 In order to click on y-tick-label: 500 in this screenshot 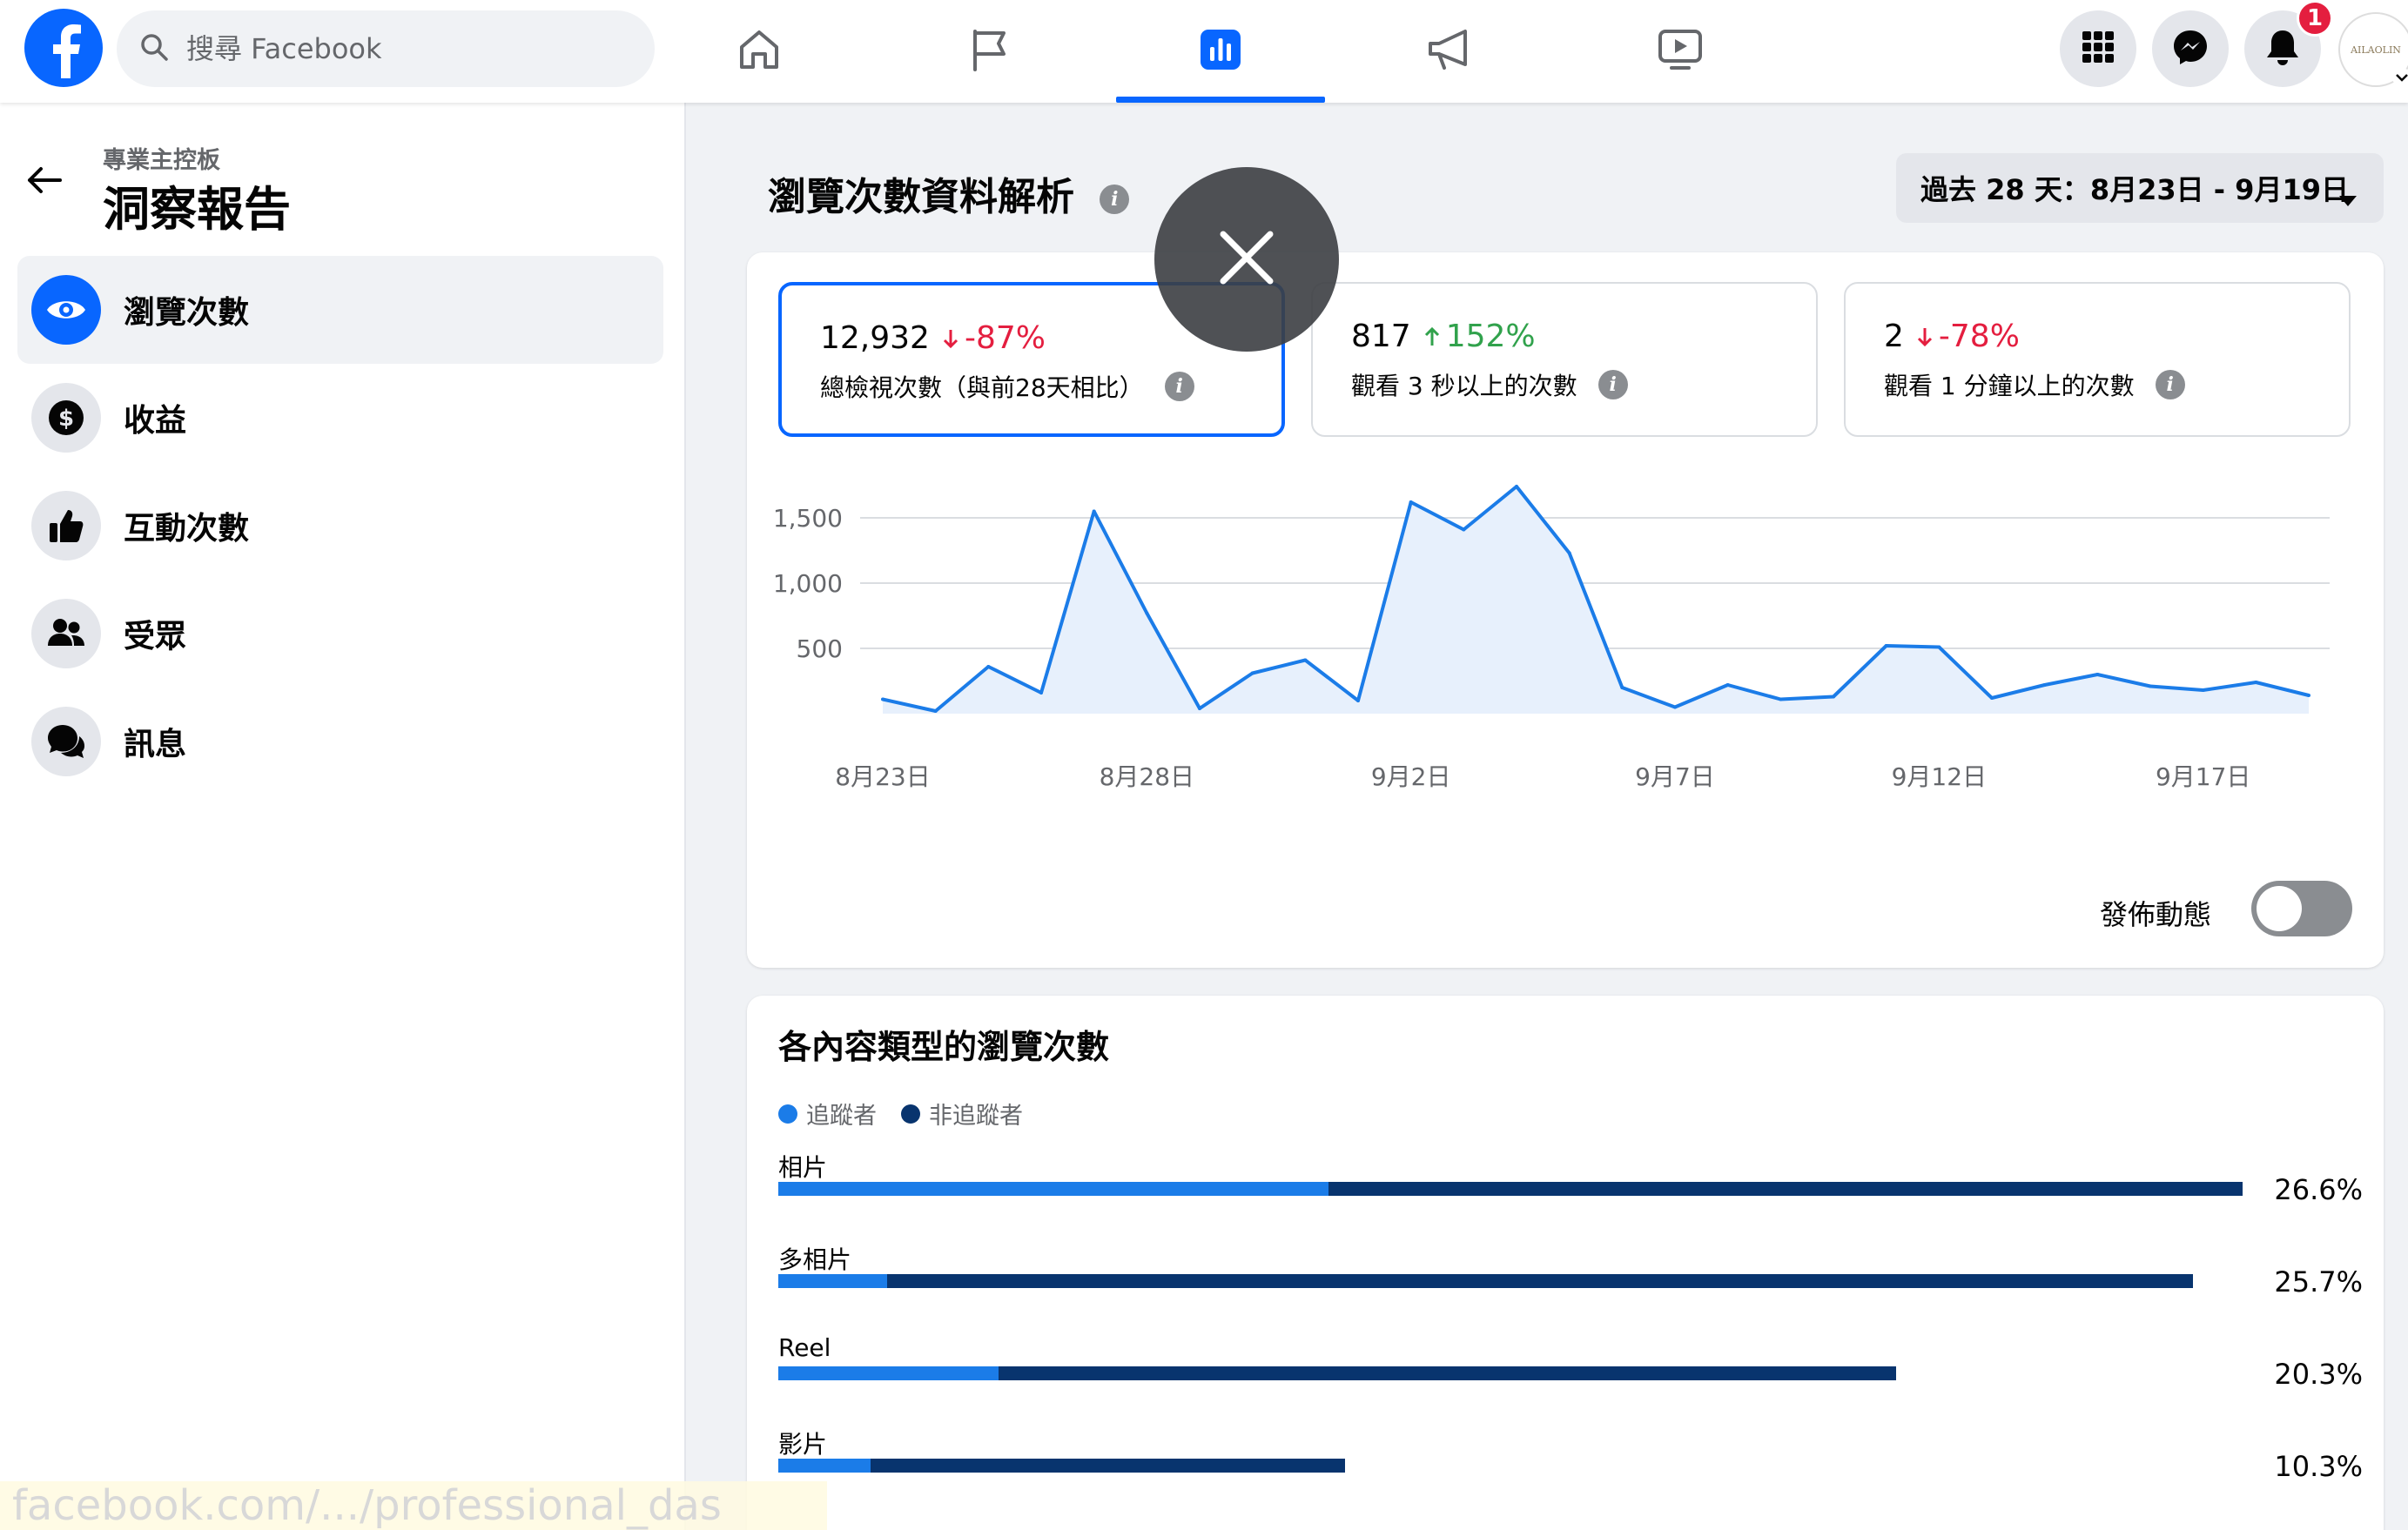, I will do `click(820, 648)`.